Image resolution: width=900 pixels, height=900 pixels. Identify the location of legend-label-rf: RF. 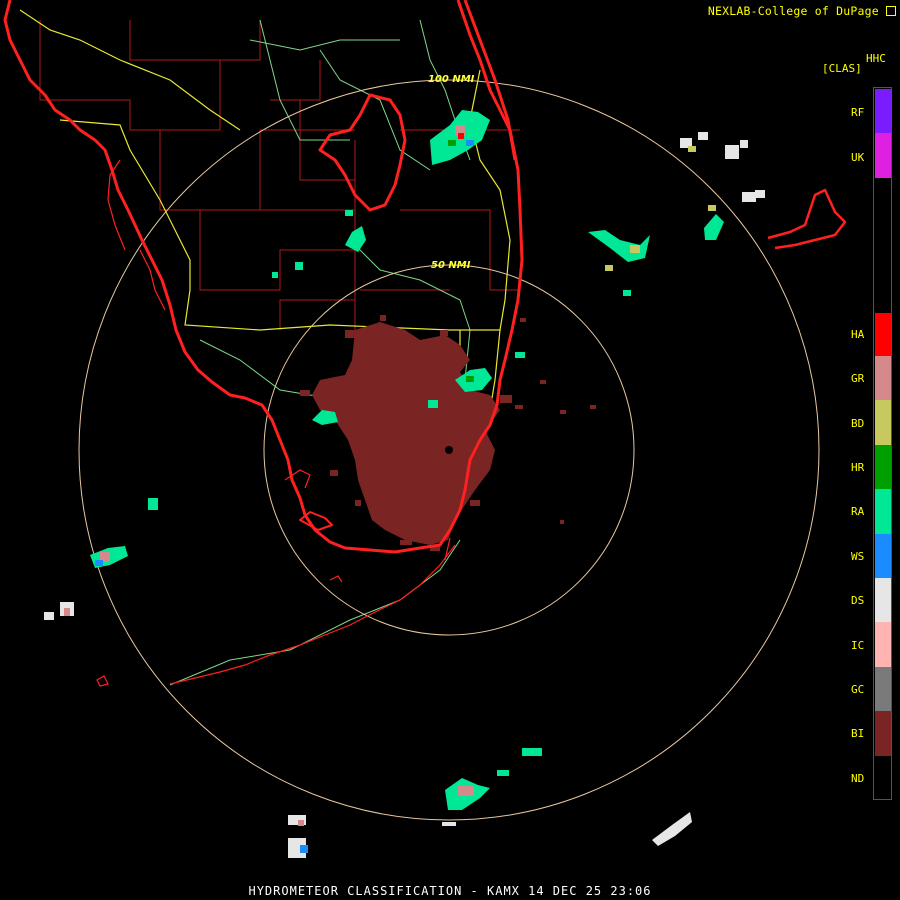
(858, 112).